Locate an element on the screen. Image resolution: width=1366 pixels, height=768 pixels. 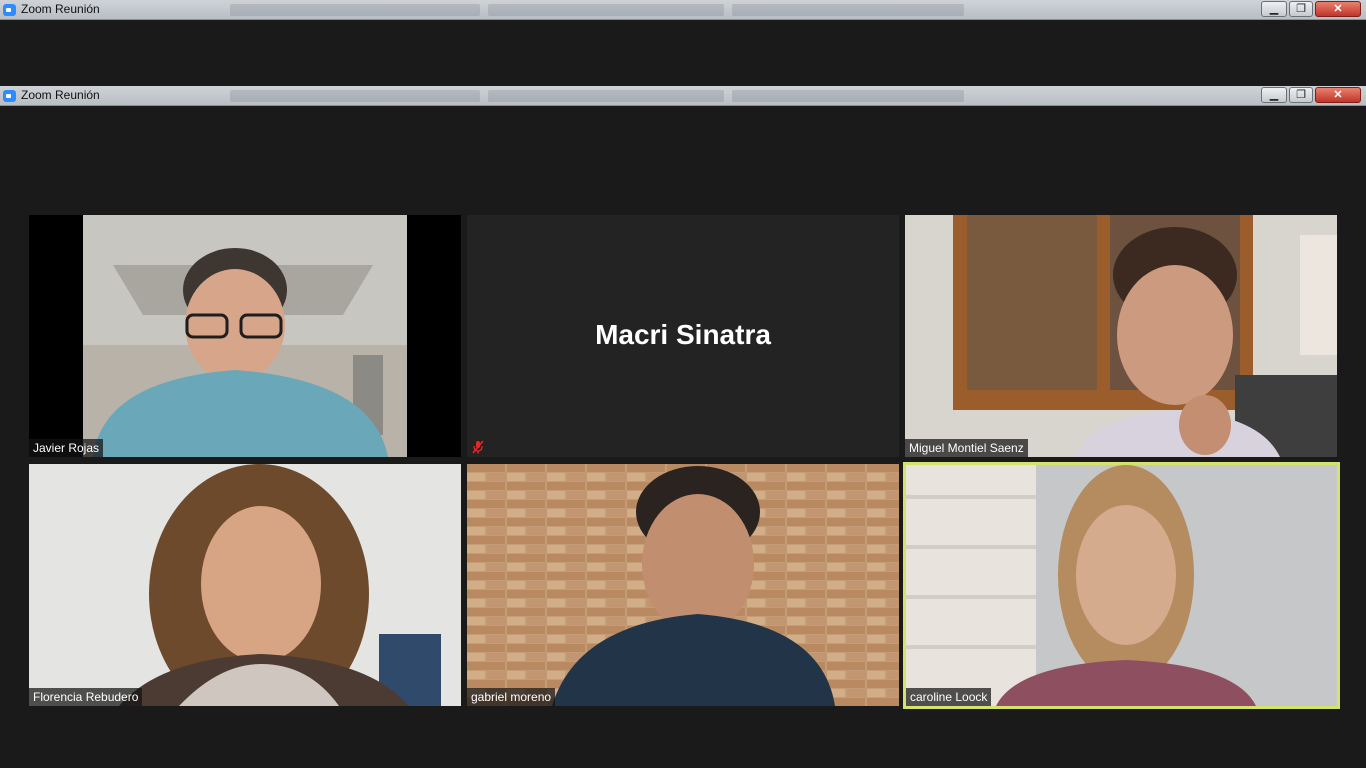
participant-tile: Macri Sinatra is located at coordinates (683, 336).